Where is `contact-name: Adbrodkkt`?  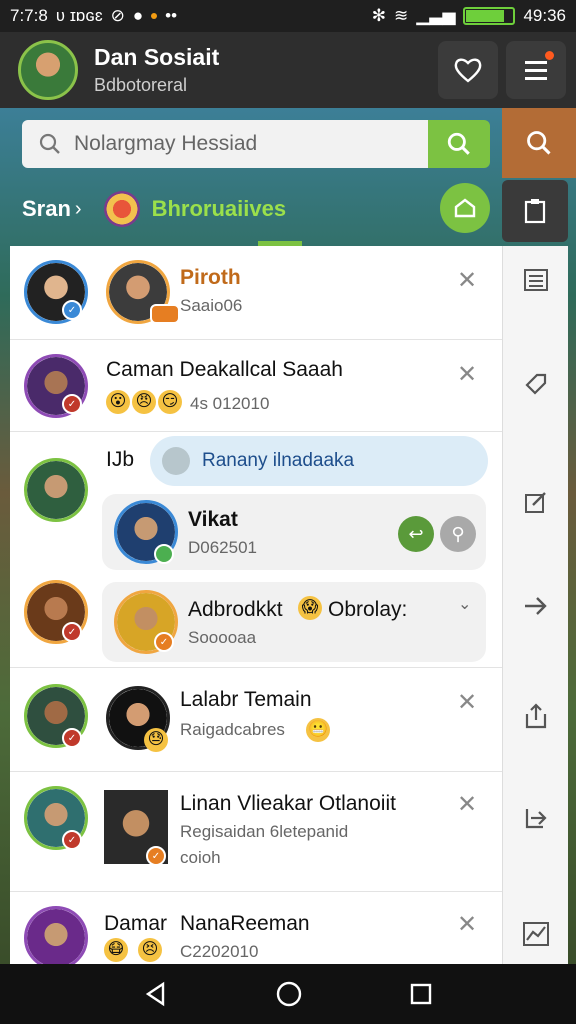
contact-name: Adbrodkkt is located at coordinates (235, 609).